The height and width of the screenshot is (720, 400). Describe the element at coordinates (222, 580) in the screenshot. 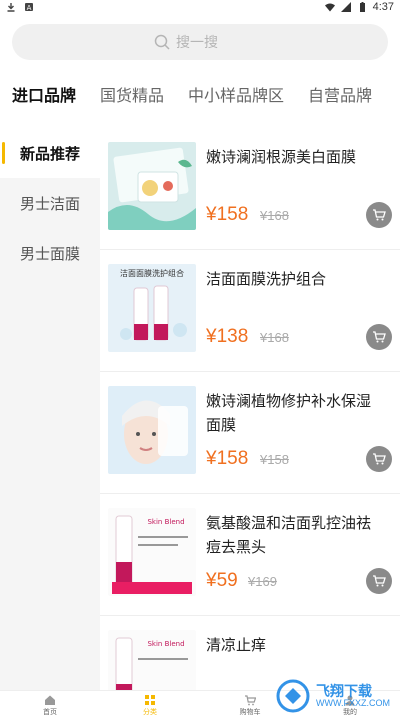

I see `product-price: ¥59` at that location.